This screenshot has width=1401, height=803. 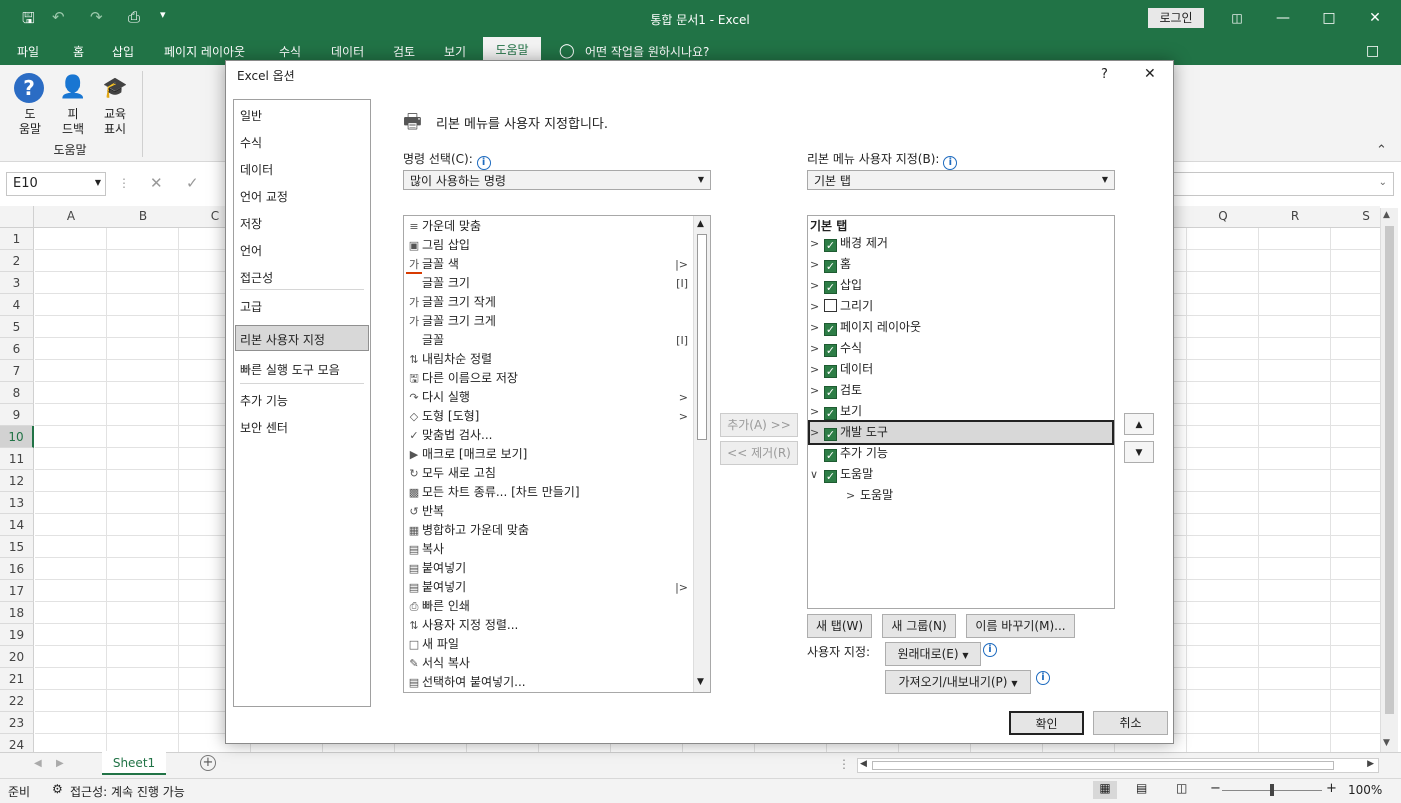 What do you see at coordinates (264, 196) in the screenshot?
I see `nav-proofing: 언어 교정` at bounding box center [264, 196].